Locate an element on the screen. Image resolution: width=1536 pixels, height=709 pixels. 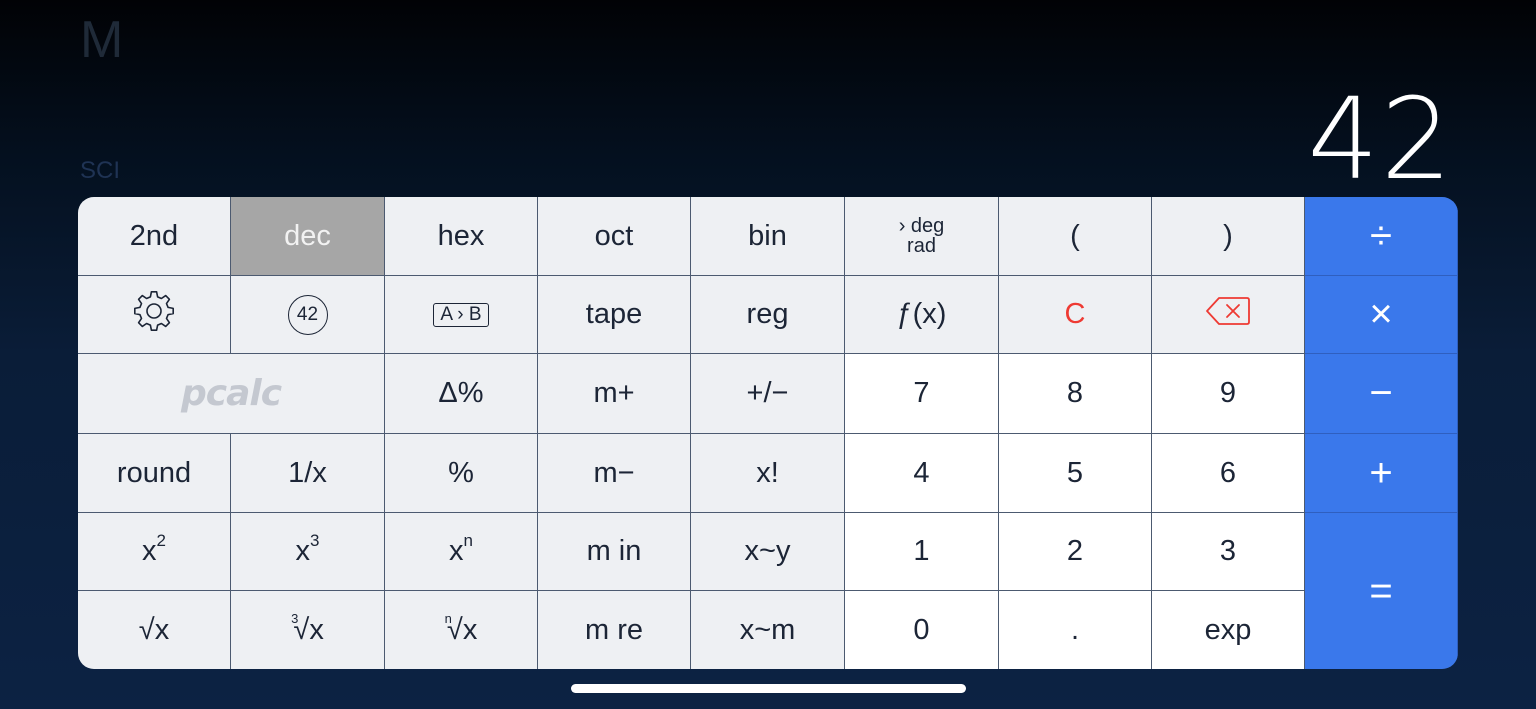
settings-key is located at coordinates (154, 315).